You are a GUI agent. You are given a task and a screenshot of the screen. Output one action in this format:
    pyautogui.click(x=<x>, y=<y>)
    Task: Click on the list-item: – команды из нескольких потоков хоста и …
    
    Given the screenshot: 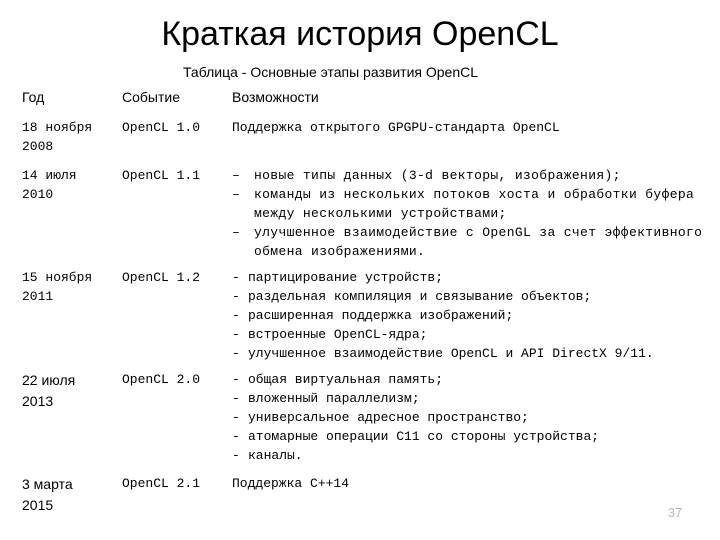 What is the action you would take?
    pyautogui.click(x=475, y=204)
    